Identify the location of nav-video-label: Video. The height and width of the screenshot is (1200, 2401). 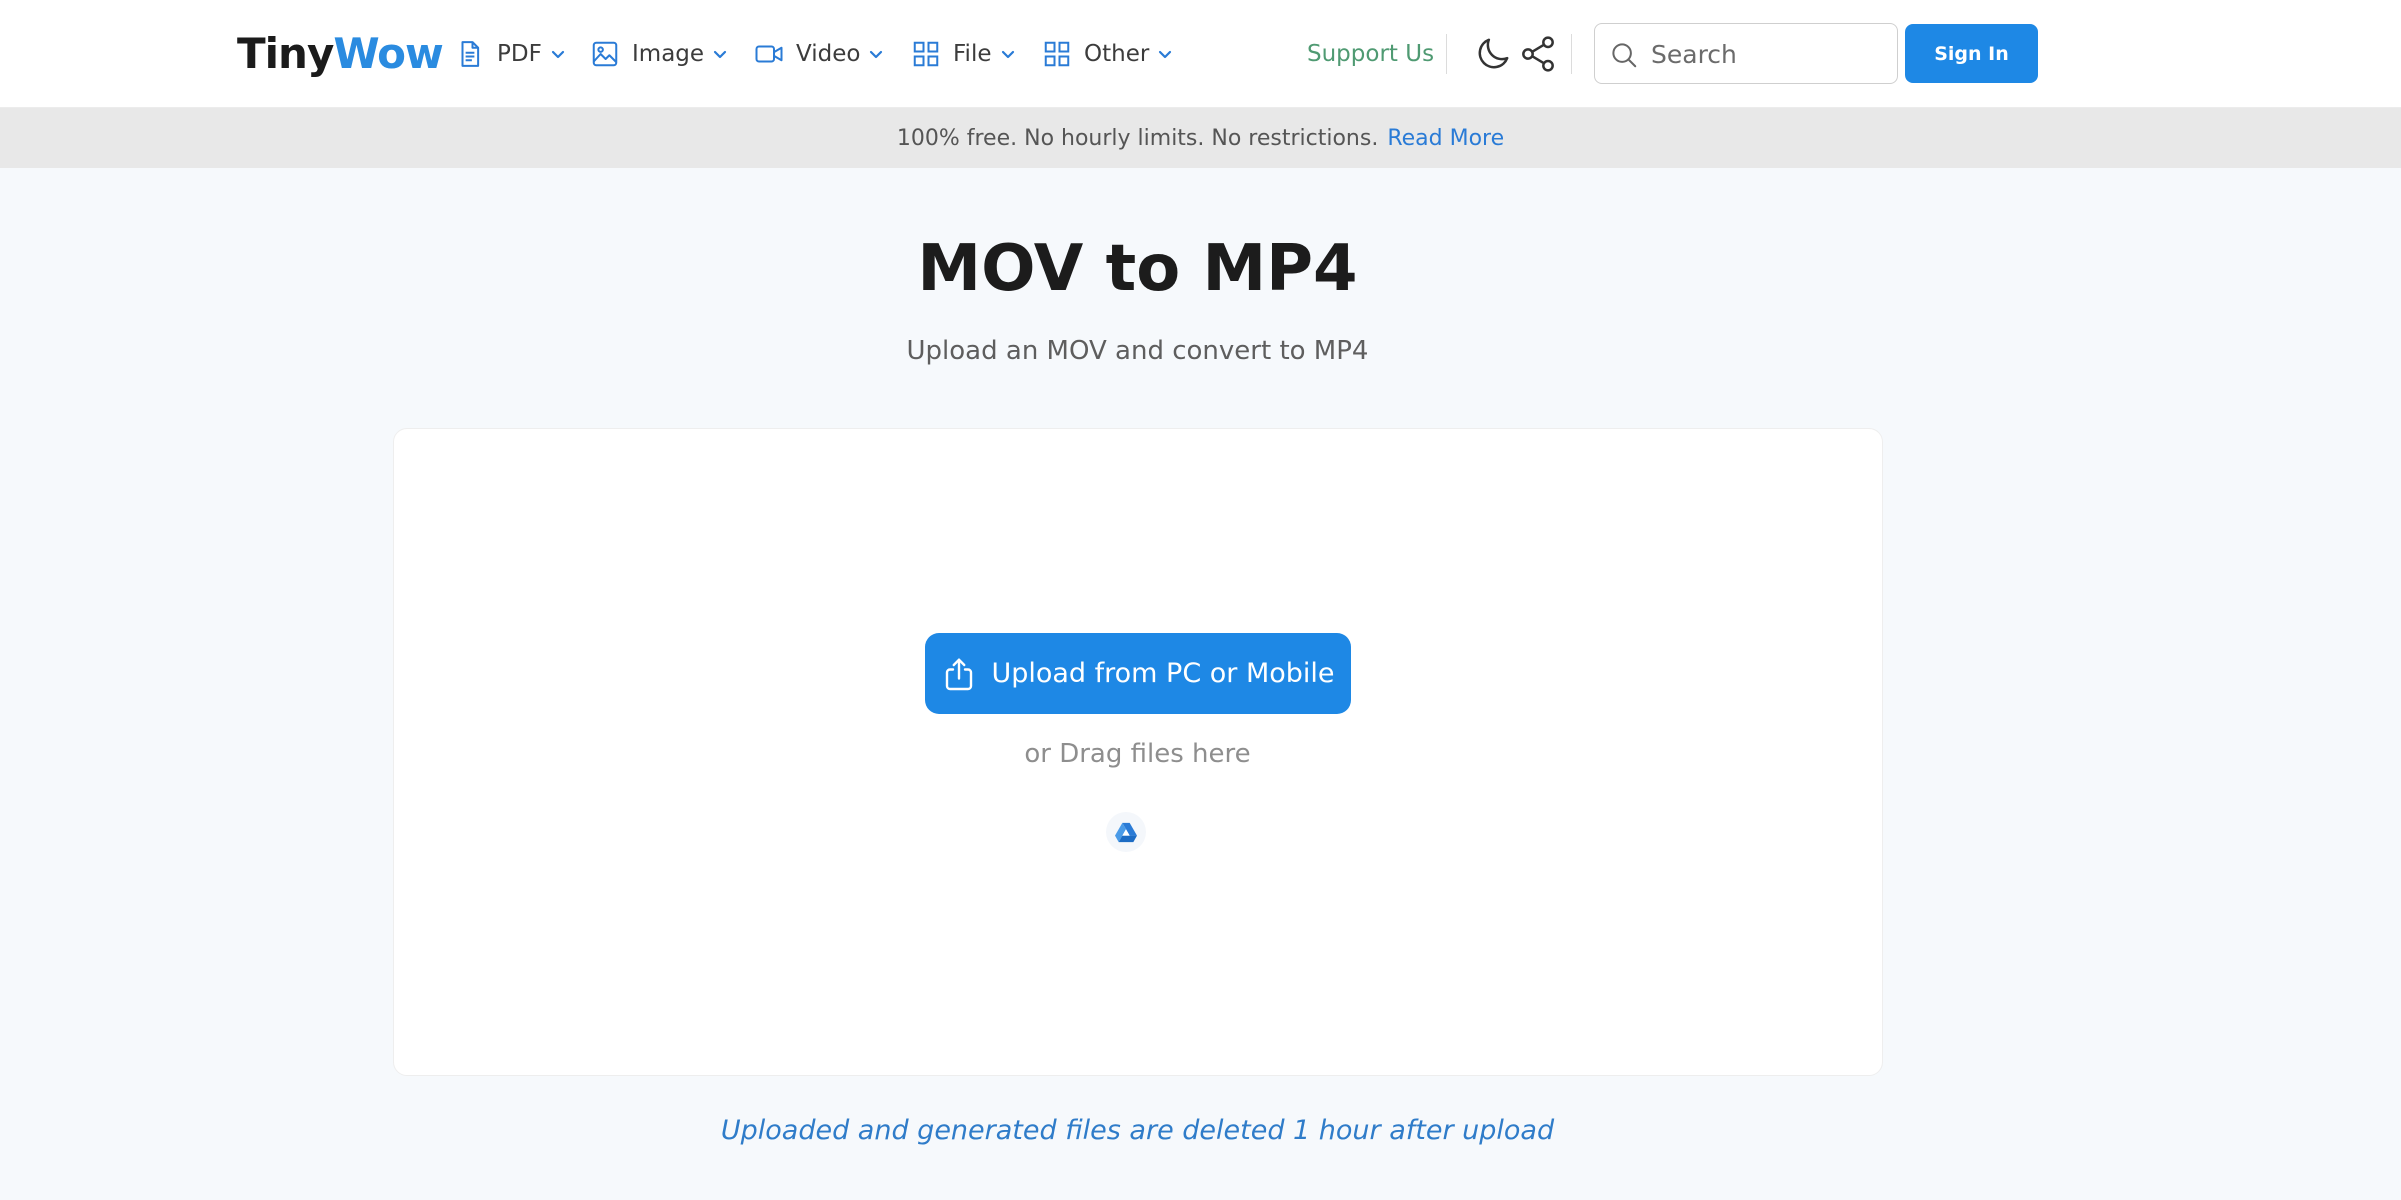
(828, 54).